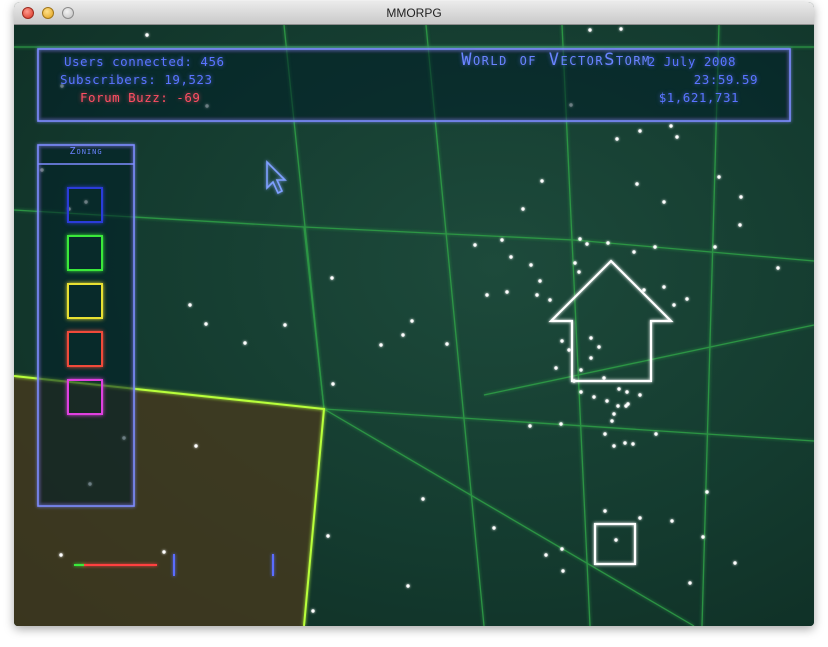 The width and height of the screenshot is (828, 647). Describe the element at coordinates (698, 97) in the screenshot. I see `money-balance: $1,621,731` at that location.